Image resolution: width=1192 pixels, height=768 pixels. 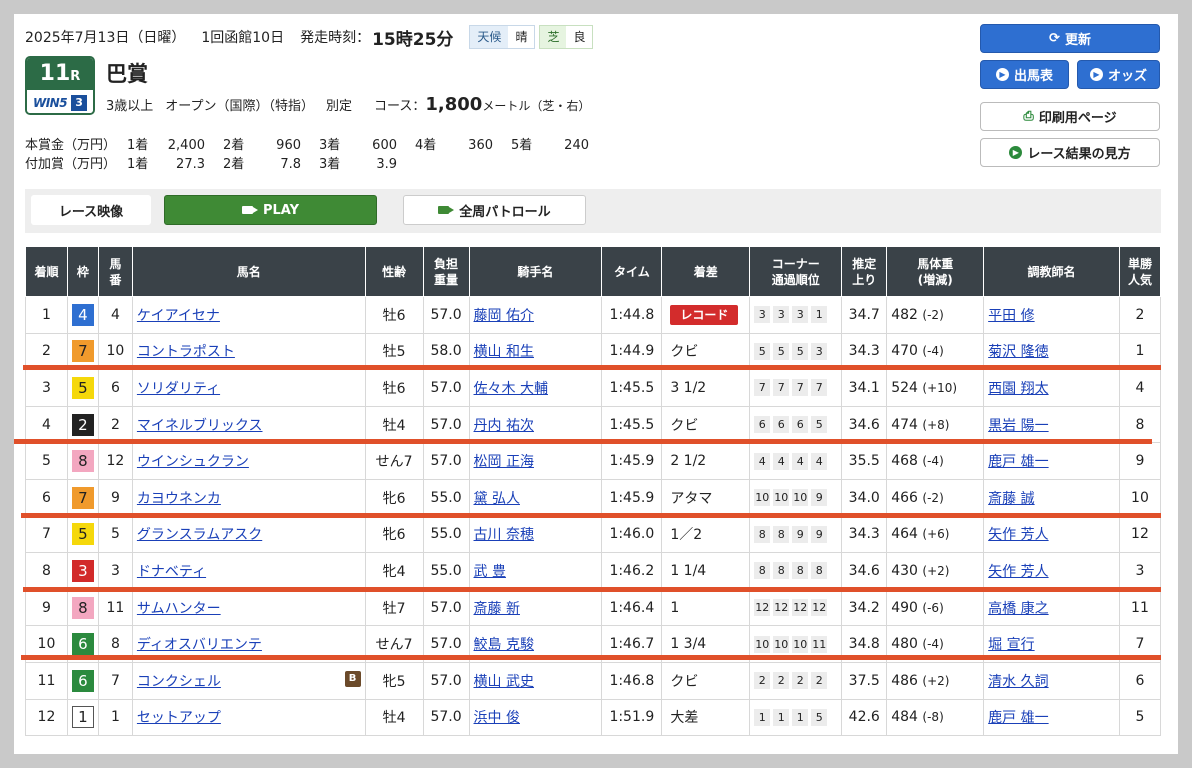 I want to click on trainer-link: 黒岩 陽一, so click(x=1018, y=426).